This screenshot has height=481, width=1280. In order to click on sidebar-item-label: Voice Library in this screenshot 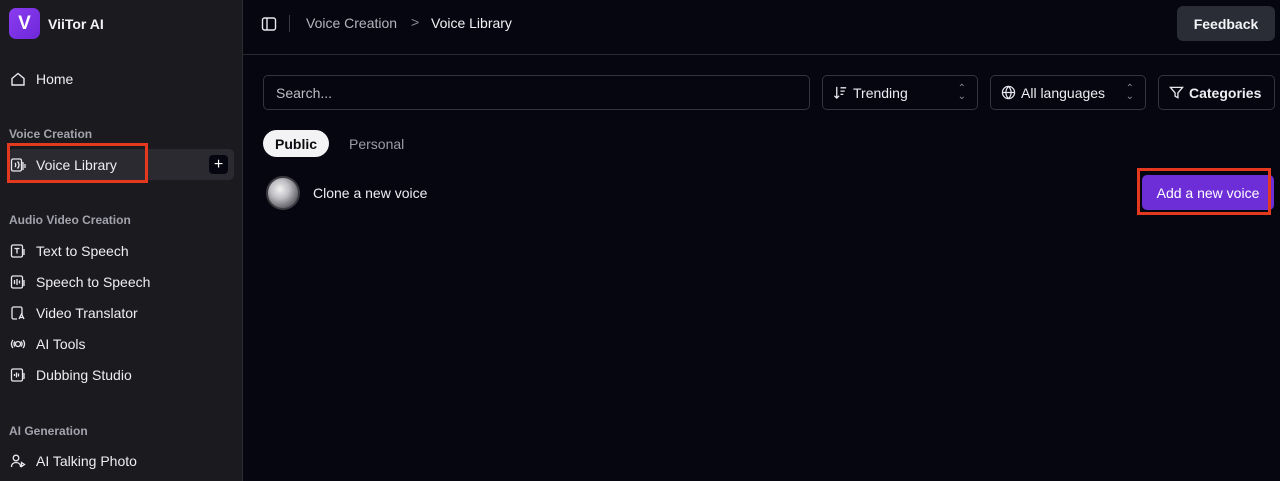, I will do `click(76, 165)`.